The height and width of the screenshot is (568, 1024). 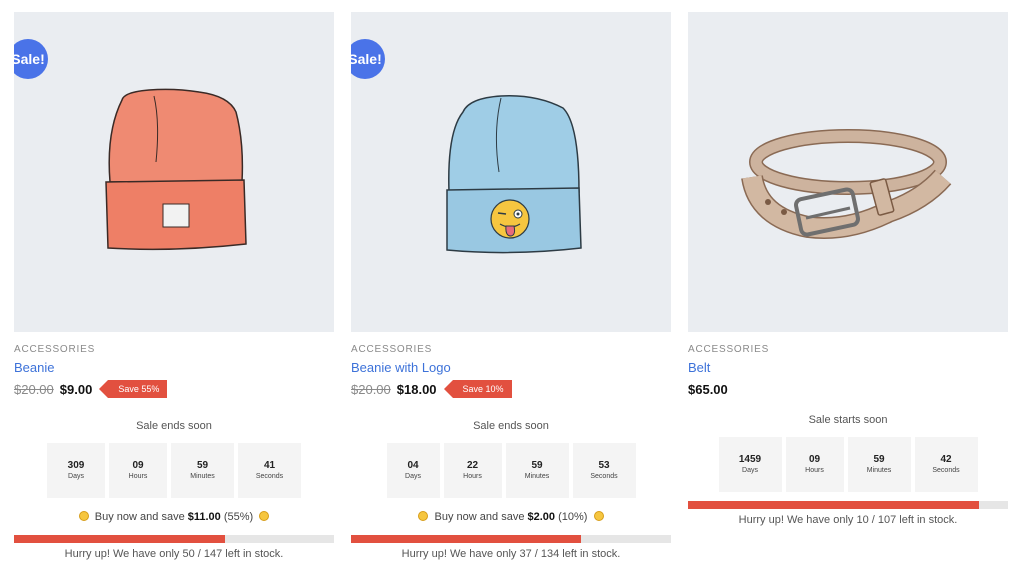 I want to click on beanie-illustration, so click(x=176, y=169).